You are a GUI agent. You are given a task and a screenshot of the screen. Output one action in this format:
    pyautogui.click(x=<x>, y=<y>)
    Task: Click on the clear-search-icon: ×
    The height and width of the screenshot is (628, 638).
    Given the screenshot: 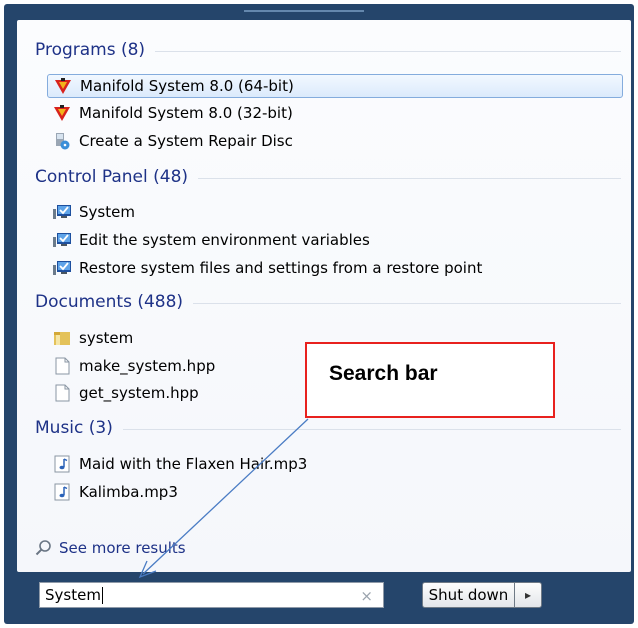 What is the action you would take?
    pyautogui.click(x=366, y=596)
    